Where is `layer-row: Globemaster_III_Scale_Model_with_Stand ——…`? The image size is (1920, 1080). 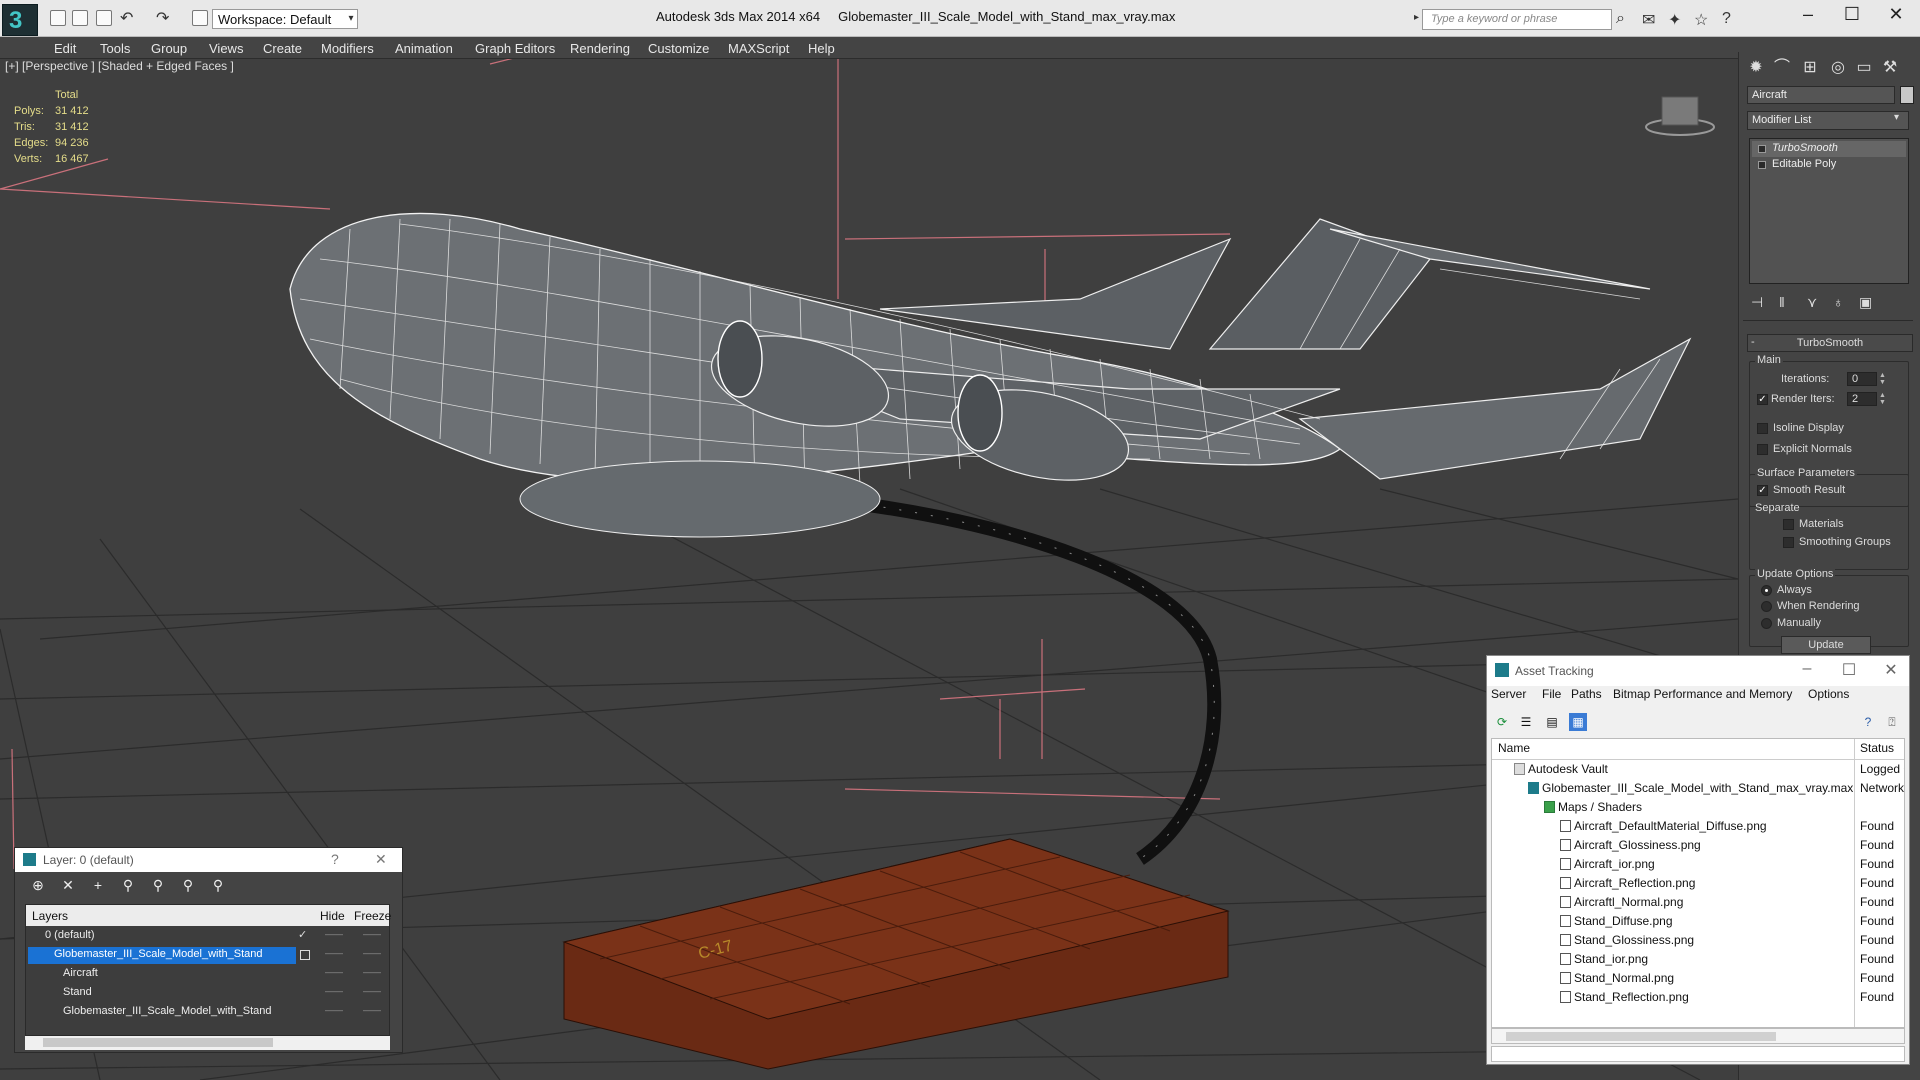
layer-row: Globemaster_III_Scale_Model_with_Stand ——… is located at coordinates (207, 955).